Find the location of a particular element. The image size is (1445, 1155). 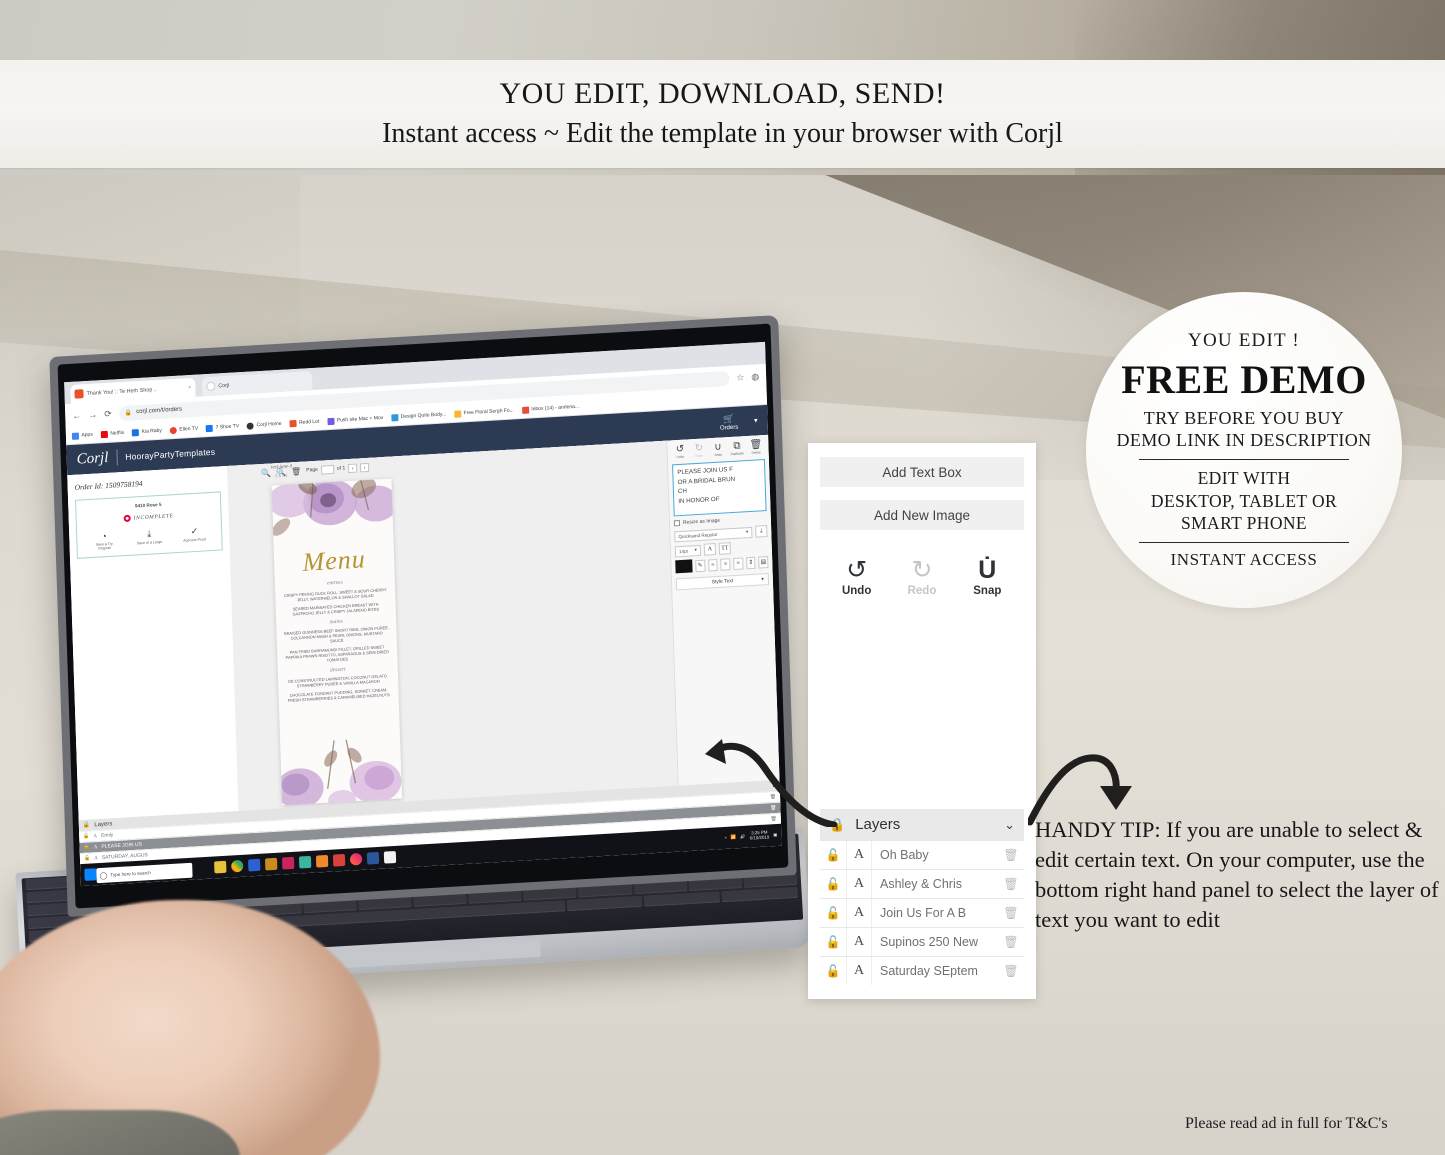

delete-button: 🗑 Delete is located at coordinates (755, 447).